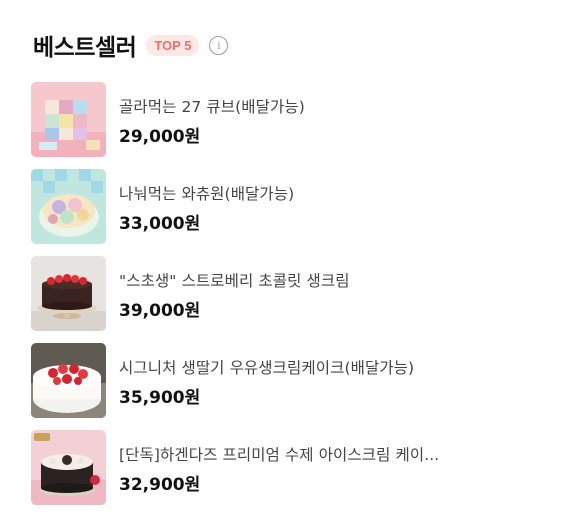  I want to click on product-name: 골라먹는 27 큐브(배달가능), so click(212, 106).